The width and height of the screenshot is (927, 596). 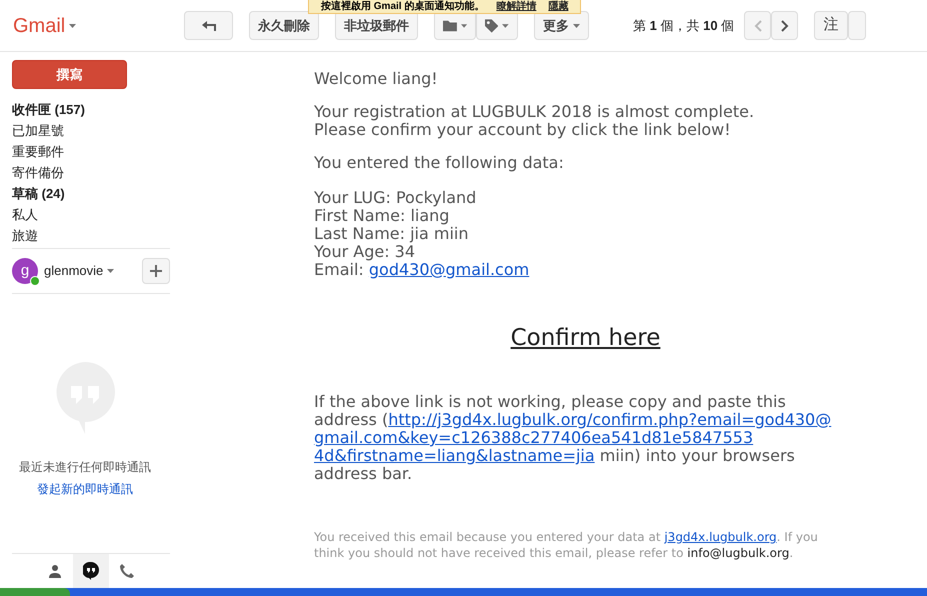 I want to click on notification-link: 瞭解詳情, so click(x=516, y=7).